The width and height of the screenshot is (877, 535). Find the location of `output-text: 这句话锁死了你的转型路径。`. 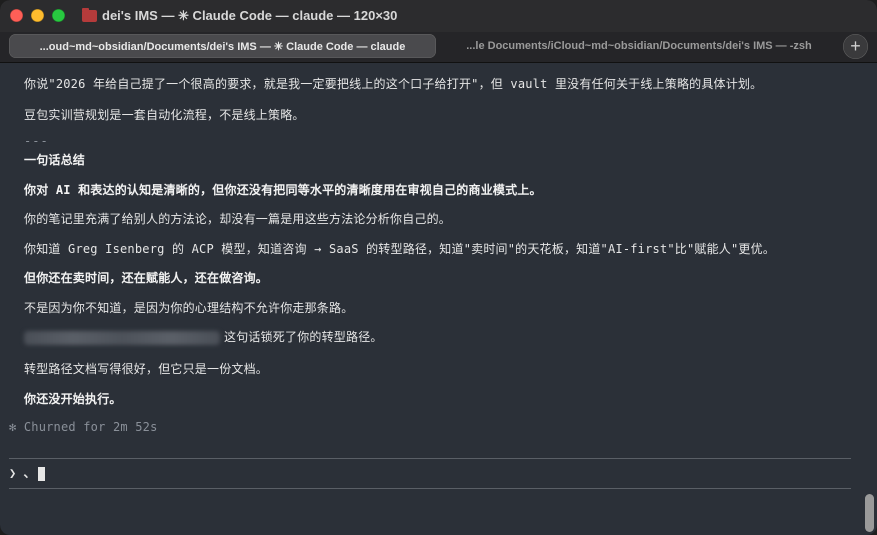

output-text: 这句话锁死了你的转型路径。 is located at coordinates (303, 337).